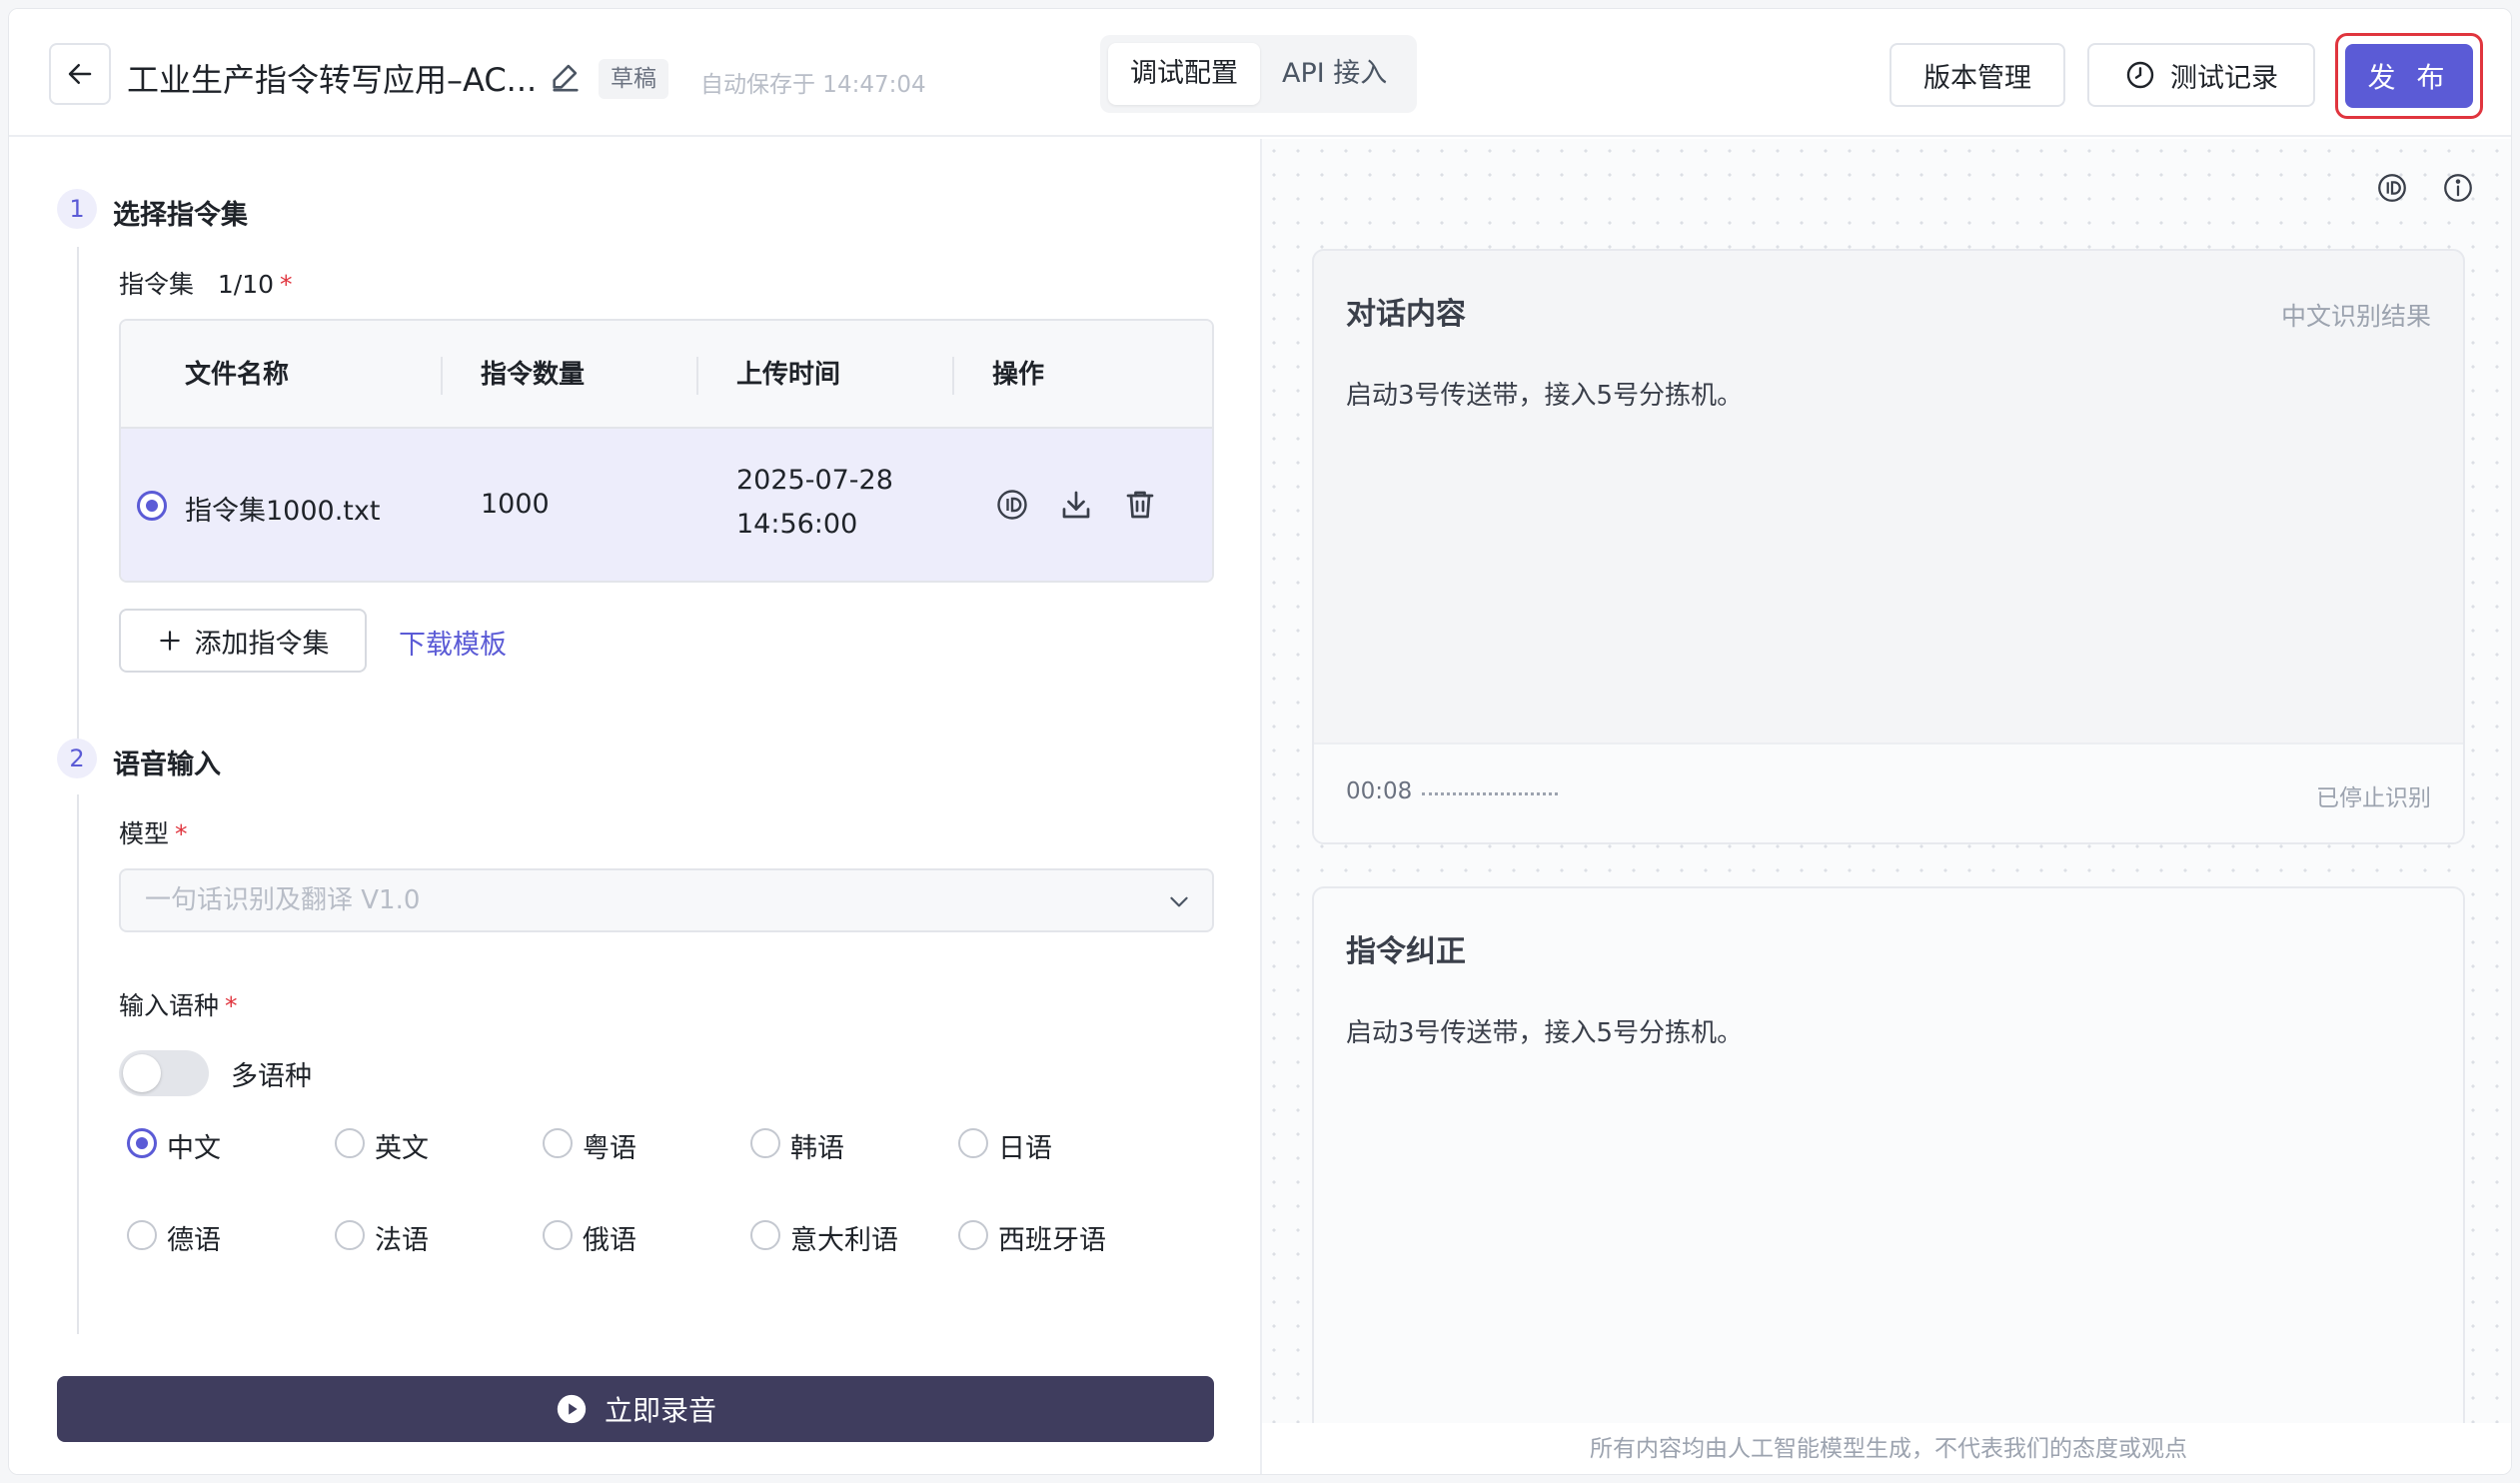 This screenshot has width=2520, height=1483. I want to click on file-name: 指令集1000.txt, so click(283, 511).